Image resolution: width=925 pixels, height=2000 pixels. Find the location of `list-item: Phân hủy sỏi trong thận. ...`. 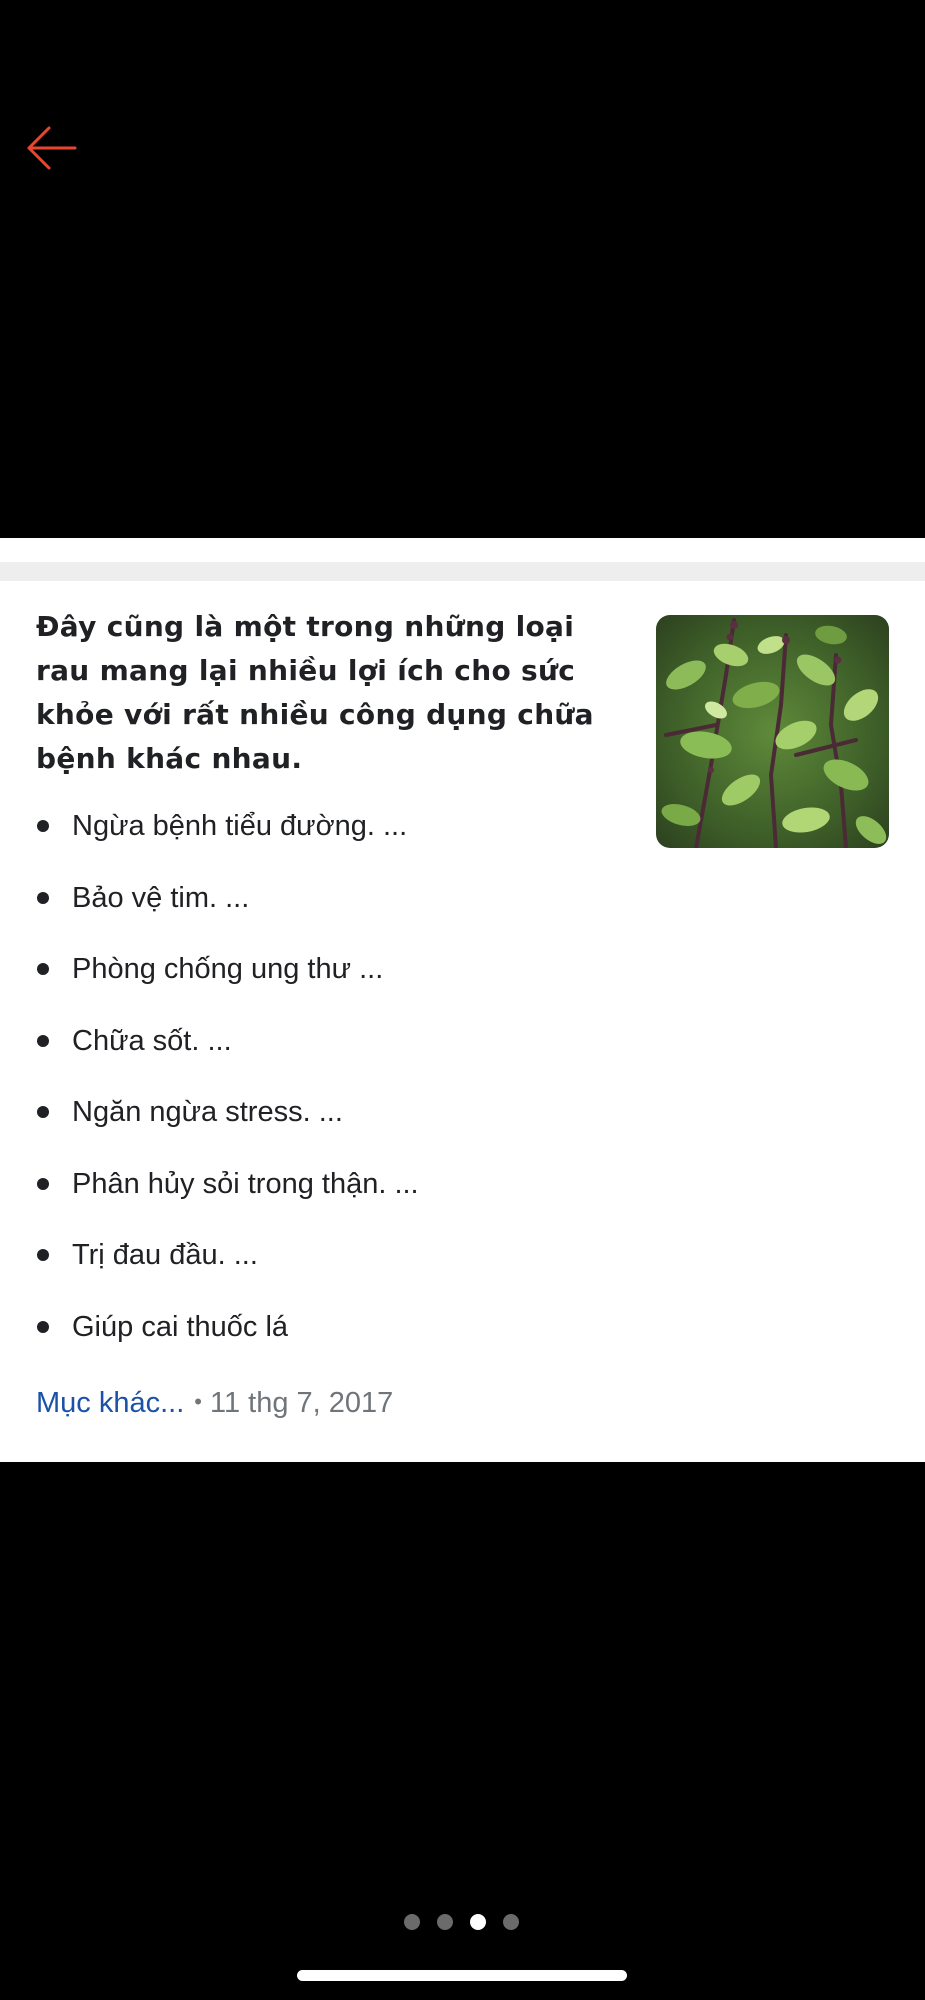

list-item: Phân hủy sỏi trong thận. ... is located at coordinates (227, 1197).